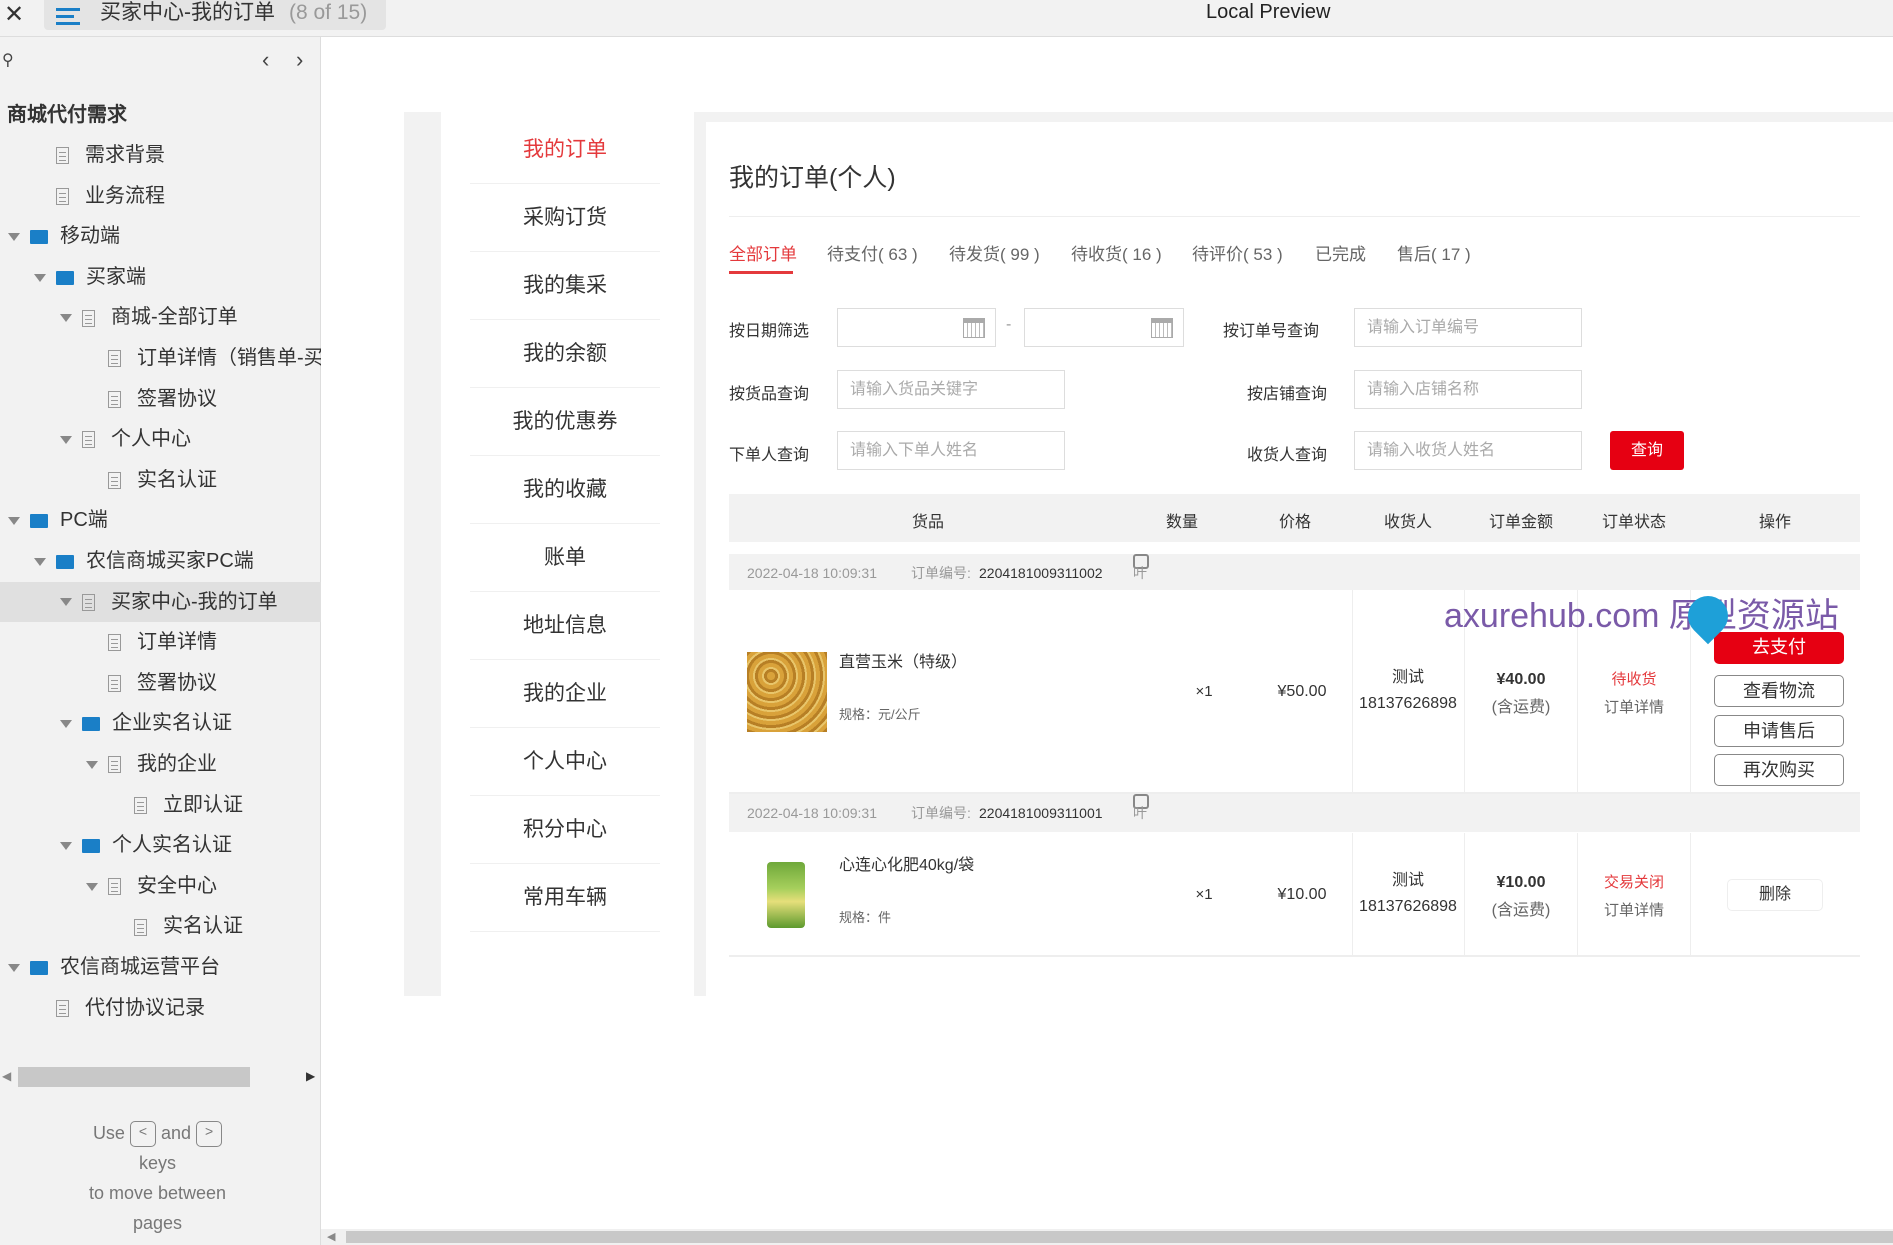 The height and width of the screenshot is (1245, 1893). I want to click on tab-order-filter: 全部订单, so click(763, 252).